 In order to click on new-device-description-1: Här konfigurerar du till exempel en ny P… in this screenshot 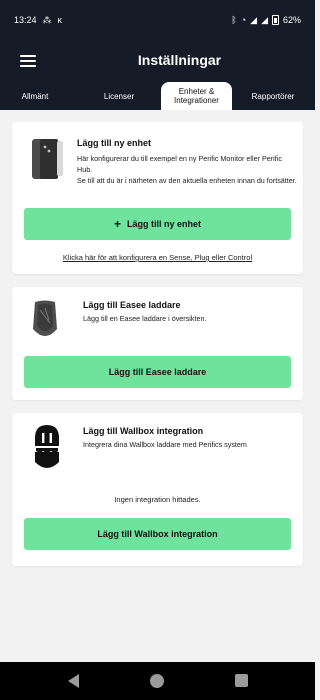, I will do `click(179, 164)`.